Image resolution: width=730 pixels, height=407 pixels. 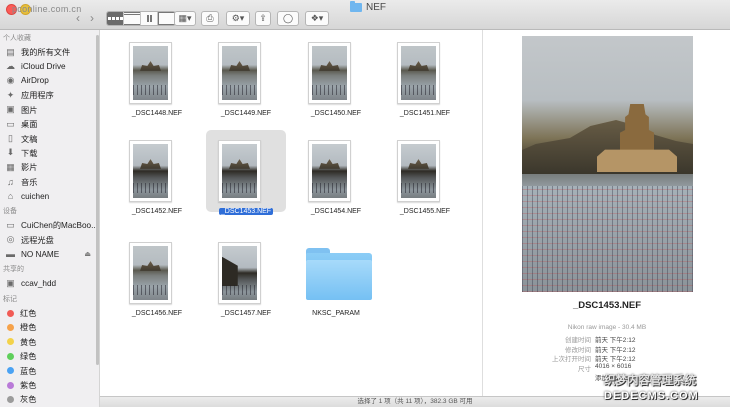 I want to click on preview-info-row: 创建时间 前天 下午2:12, so click(x=606, y=339).